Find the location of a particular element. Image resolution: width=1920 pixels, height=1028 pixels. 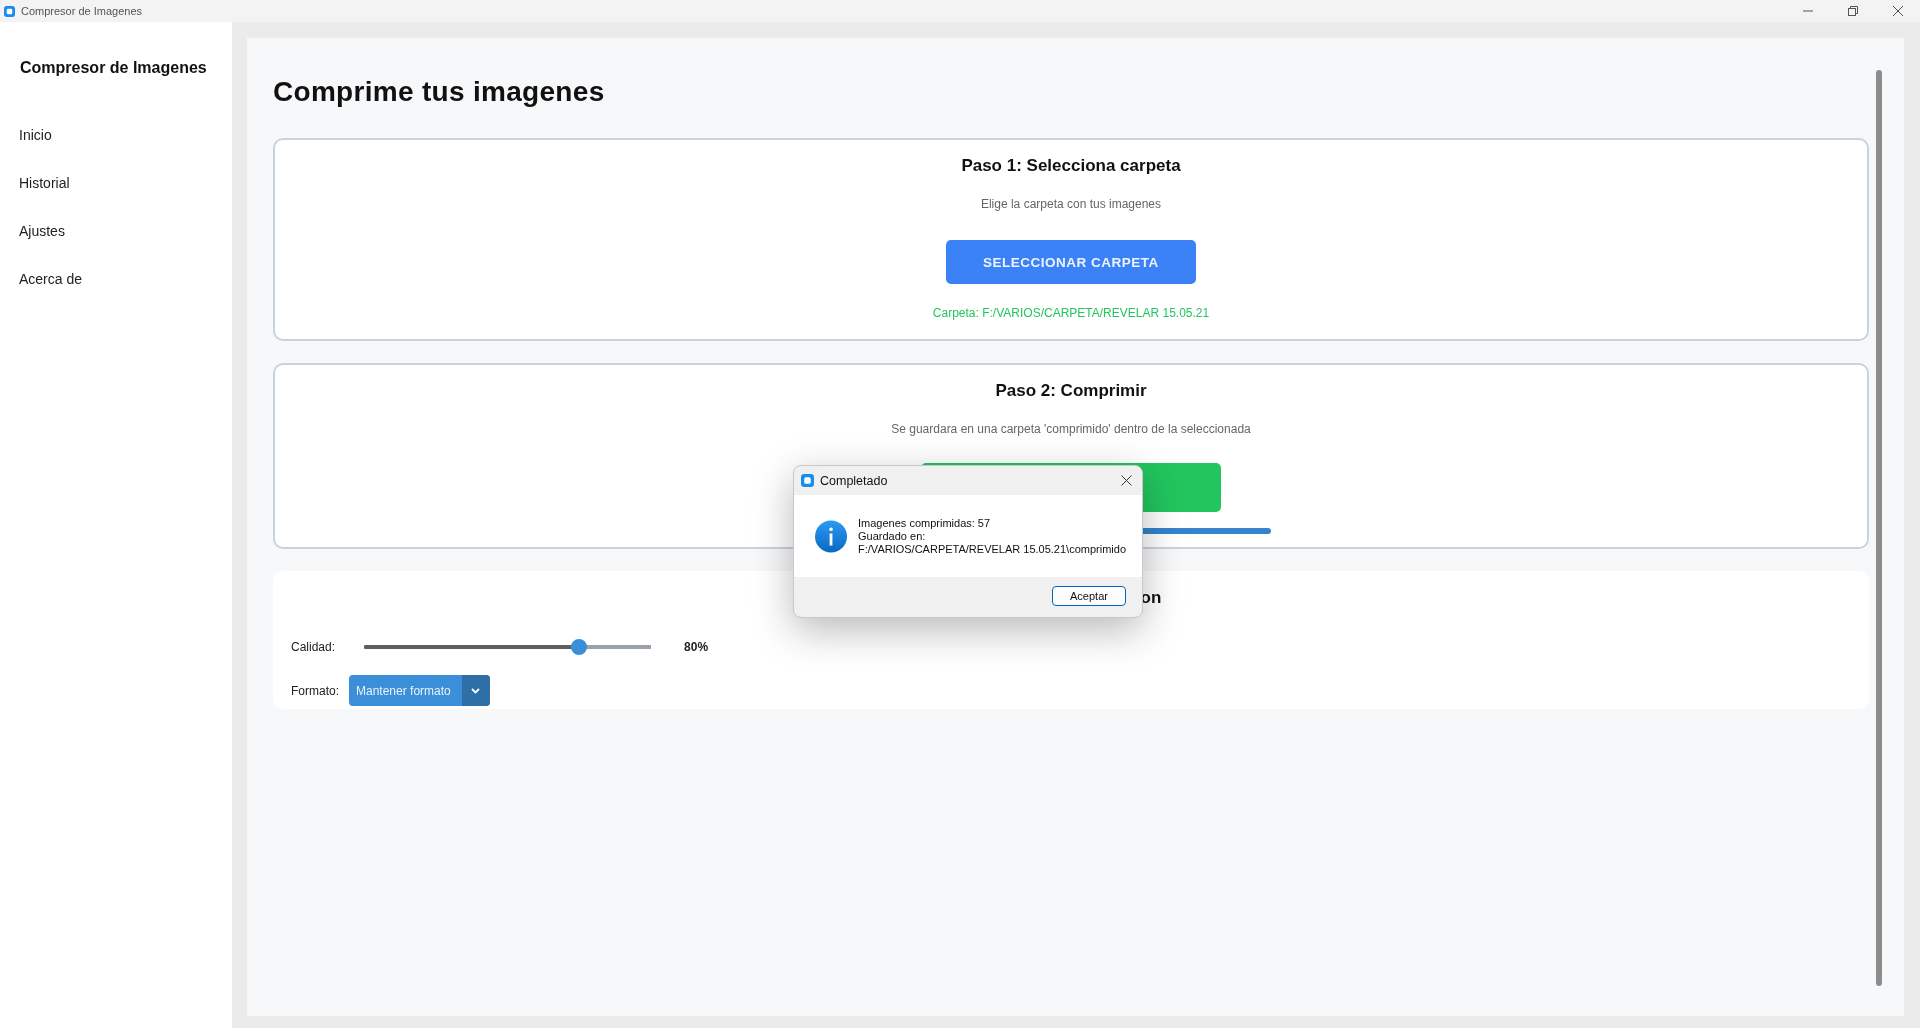

restore-icon is located at coordinates (1852, 11).